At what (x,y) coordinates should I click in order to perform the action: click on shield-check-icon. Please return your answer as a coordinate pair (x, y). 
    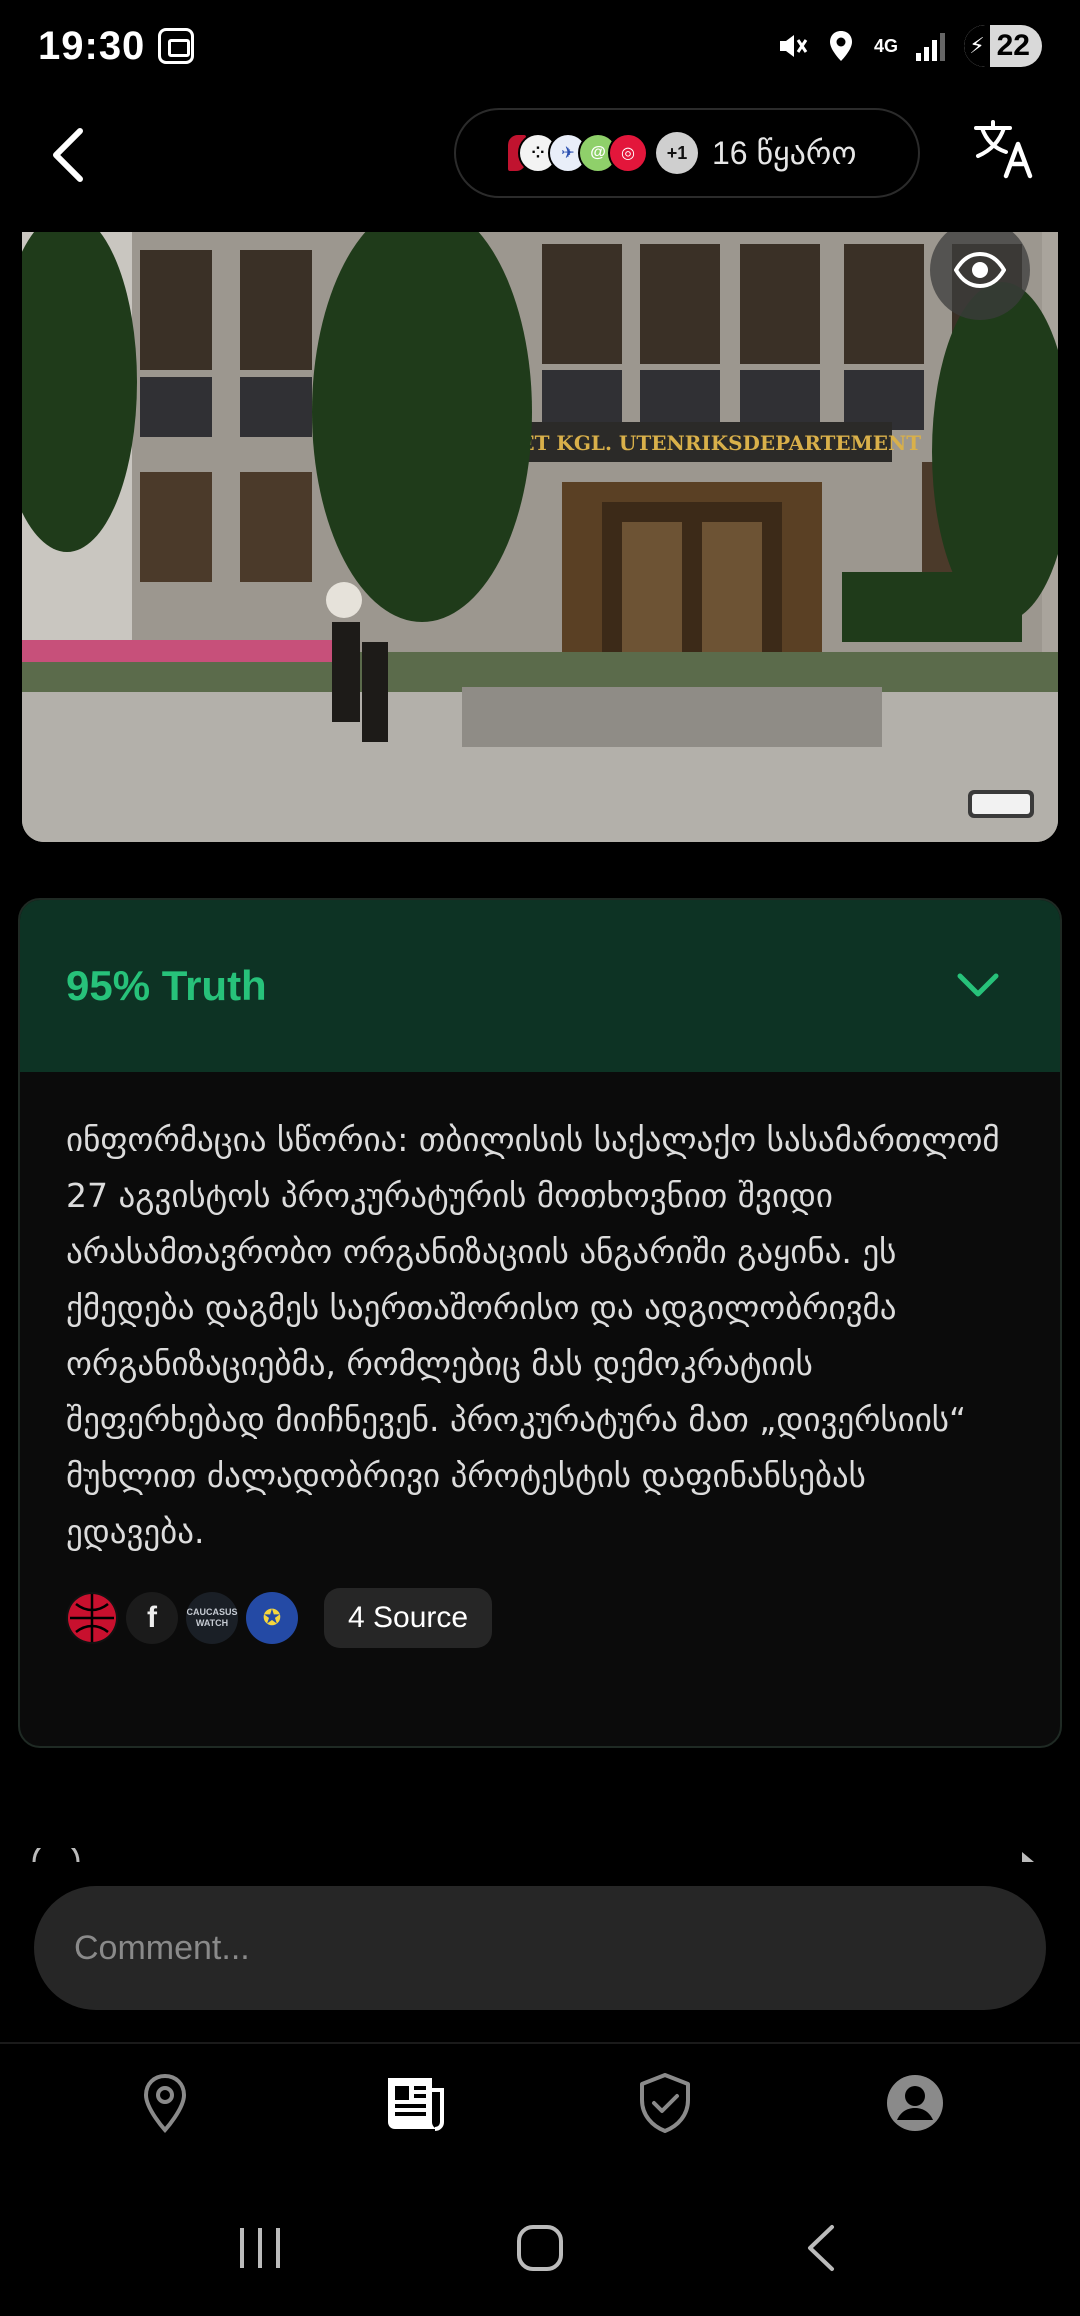
    Looking at the image, I should click on (665, 2103).